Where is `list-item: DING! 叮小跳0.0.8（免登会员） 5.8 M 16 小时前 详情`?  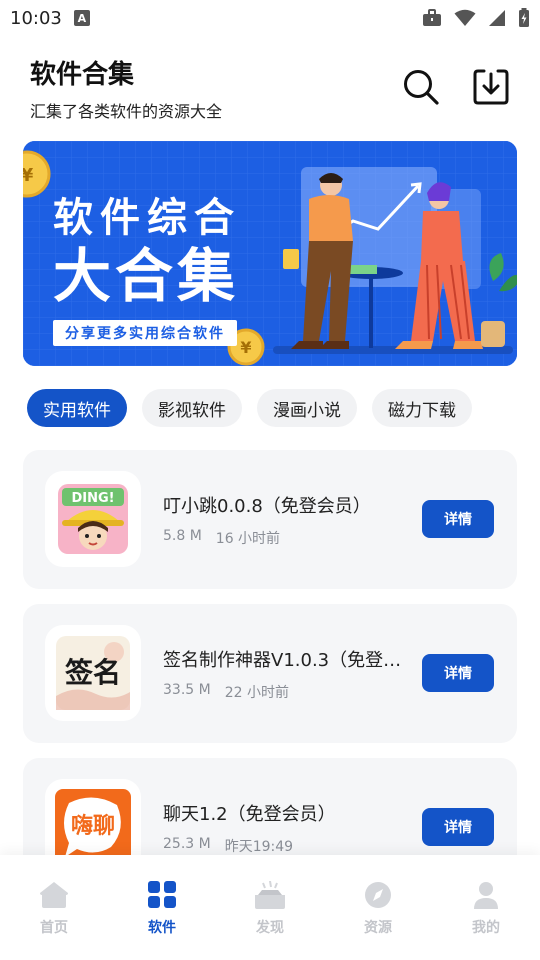 list-item: DING! 叮小跳0.0.8（免登会员） 5.8 M 16 小时前 详情 is located at coordinates (270, 519).